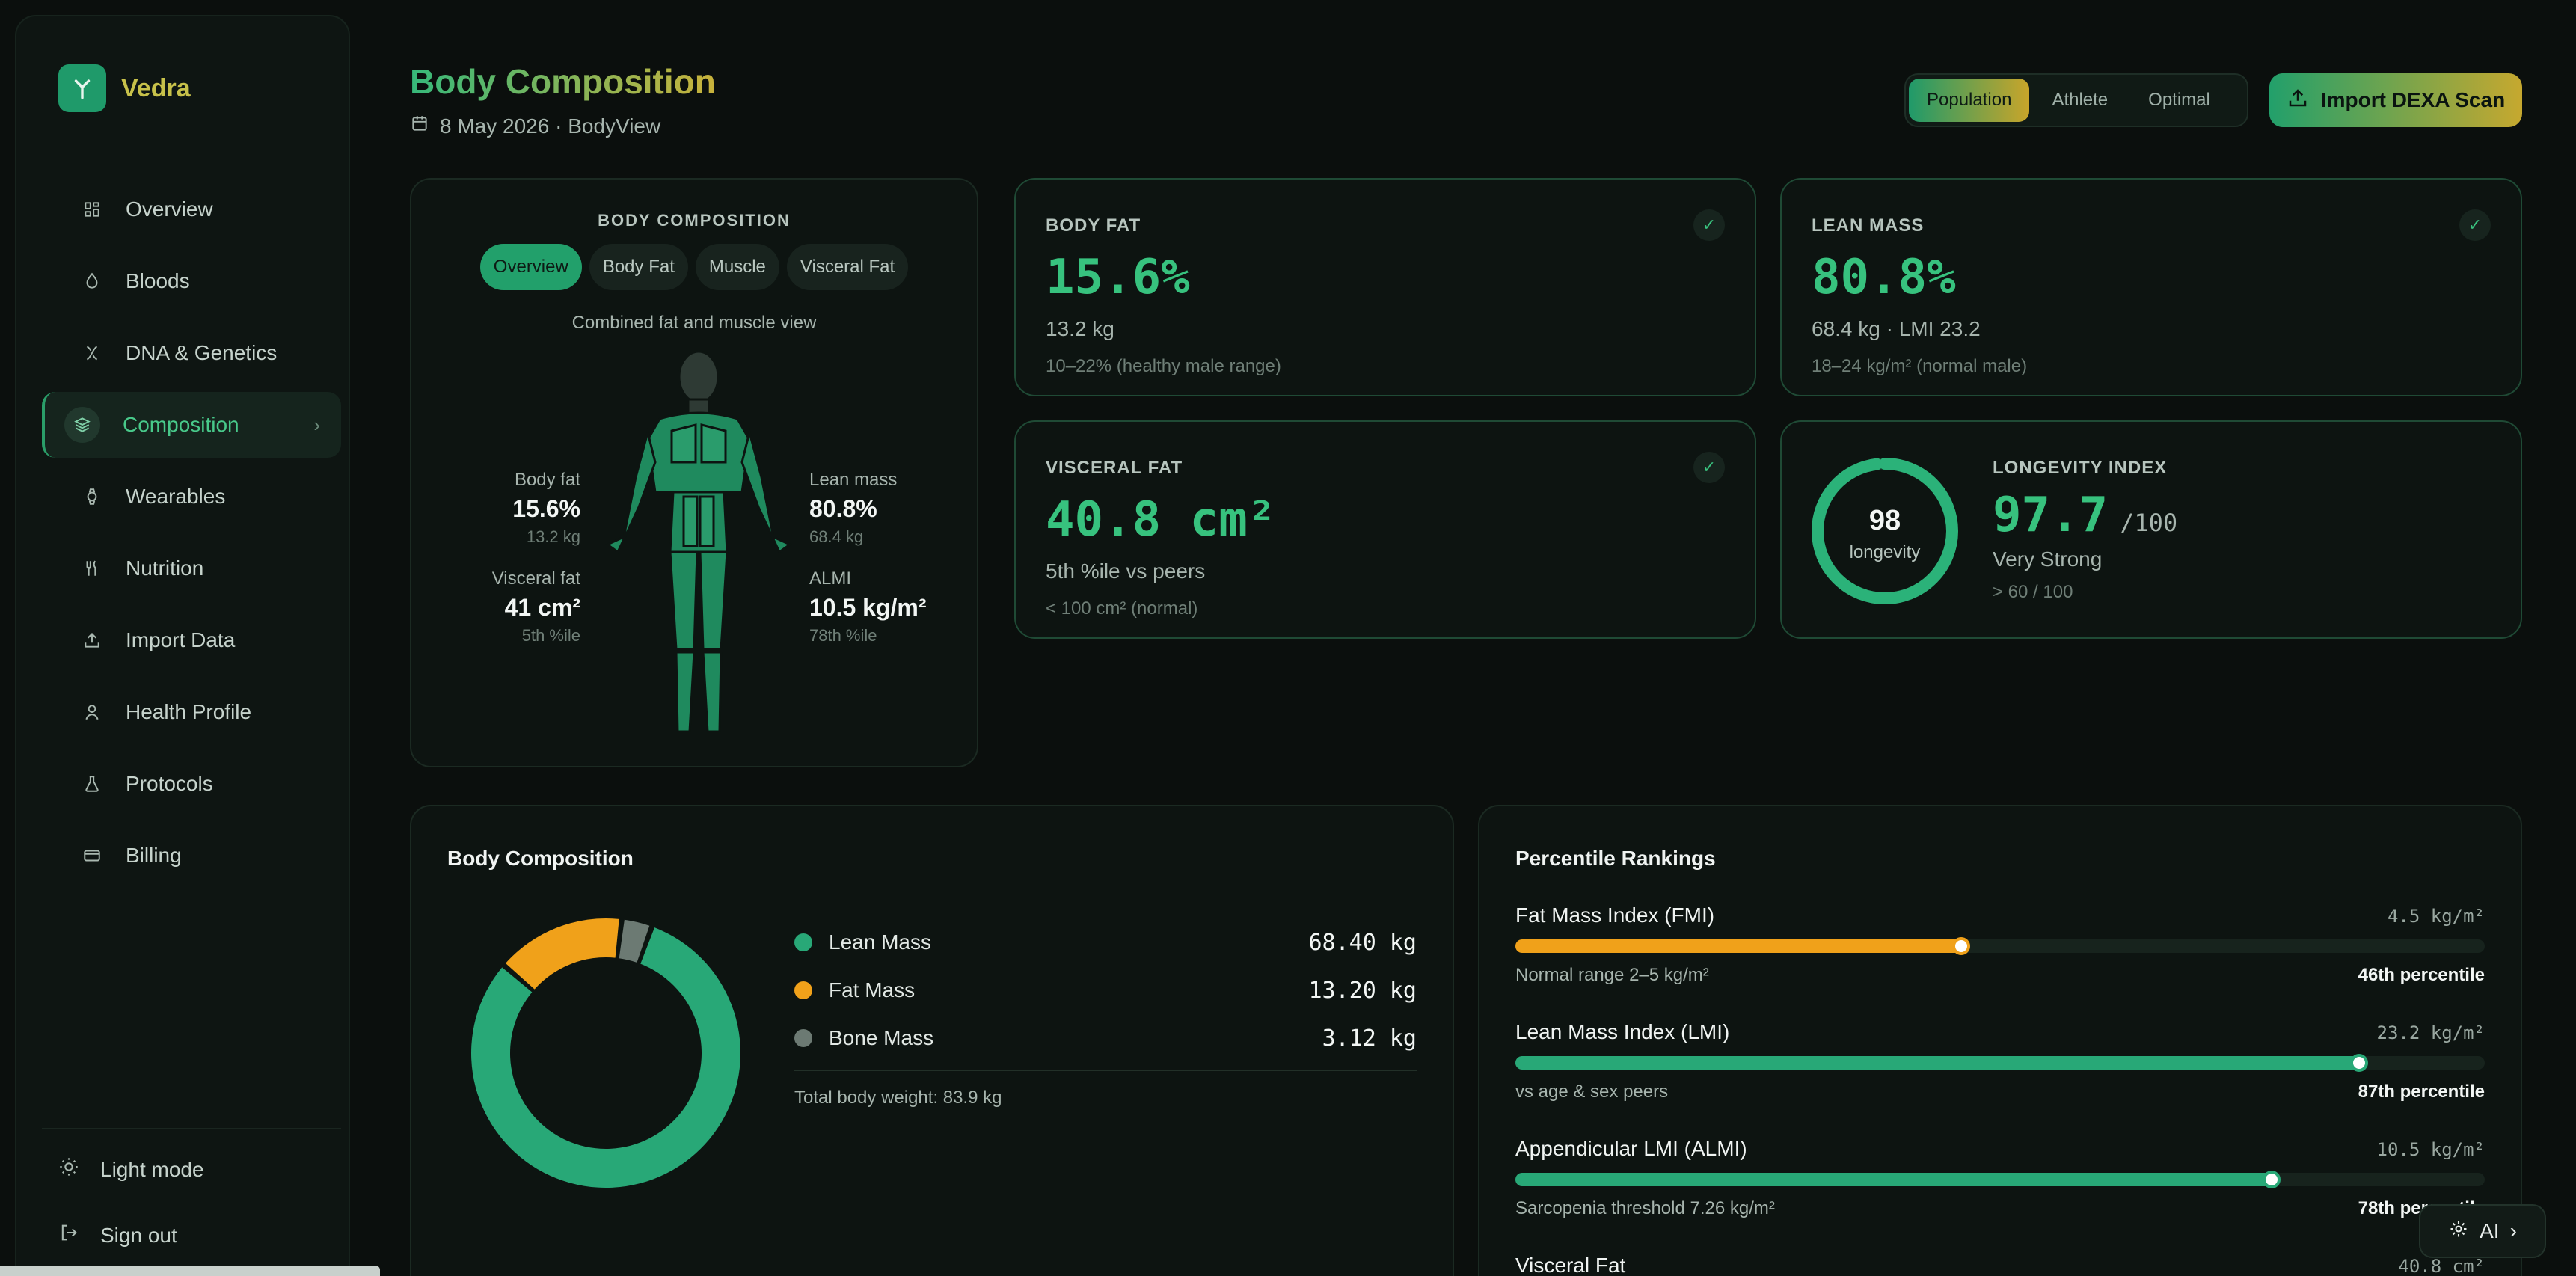  Describe the element at coordinates (169, 783) in the screenshot. I see `sidebar-item-label: Protocols` at that location.